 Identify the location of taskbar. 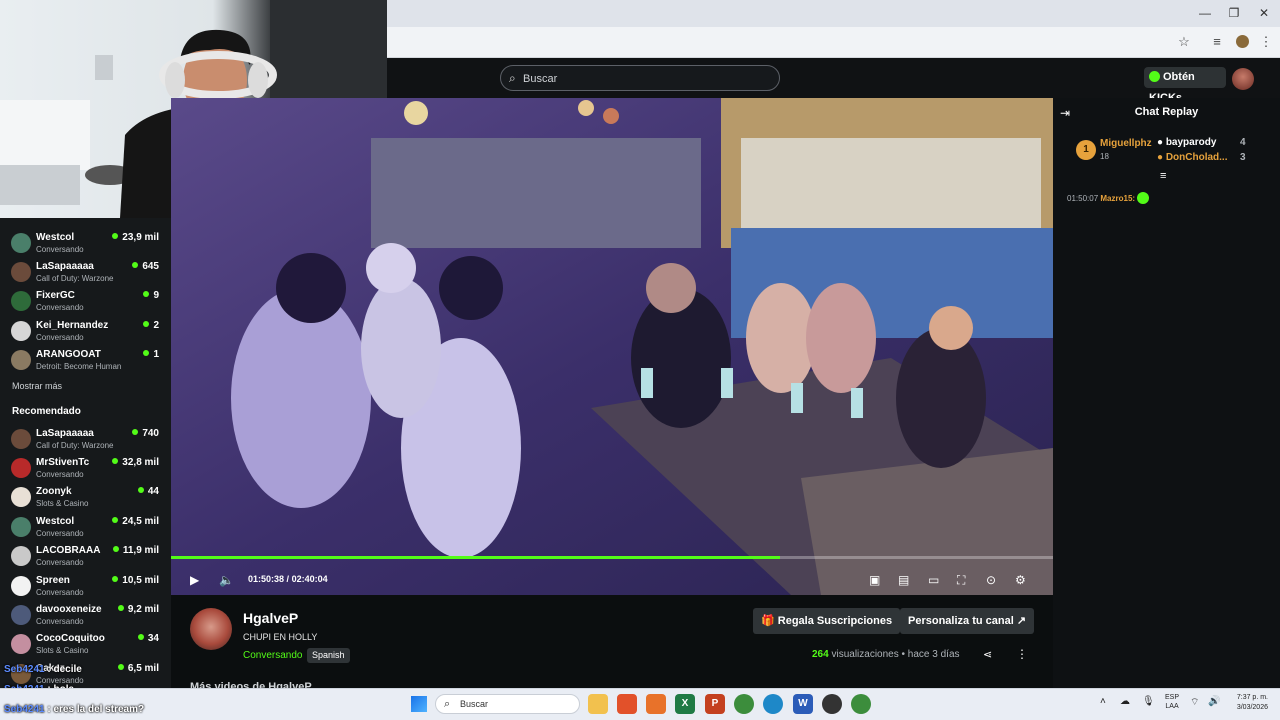
(640, 704).